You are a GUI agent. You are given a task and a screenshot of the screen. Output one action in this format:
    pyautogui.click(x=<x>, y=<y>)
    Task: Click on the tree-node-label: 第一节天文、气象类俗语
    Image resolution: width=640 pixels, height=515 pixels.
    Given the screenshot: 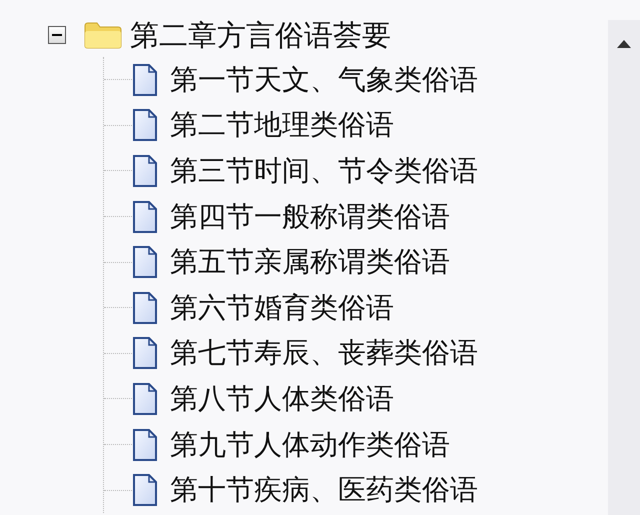 What is the action you would take?
    pyautogui.click(x=324, y=80)
    